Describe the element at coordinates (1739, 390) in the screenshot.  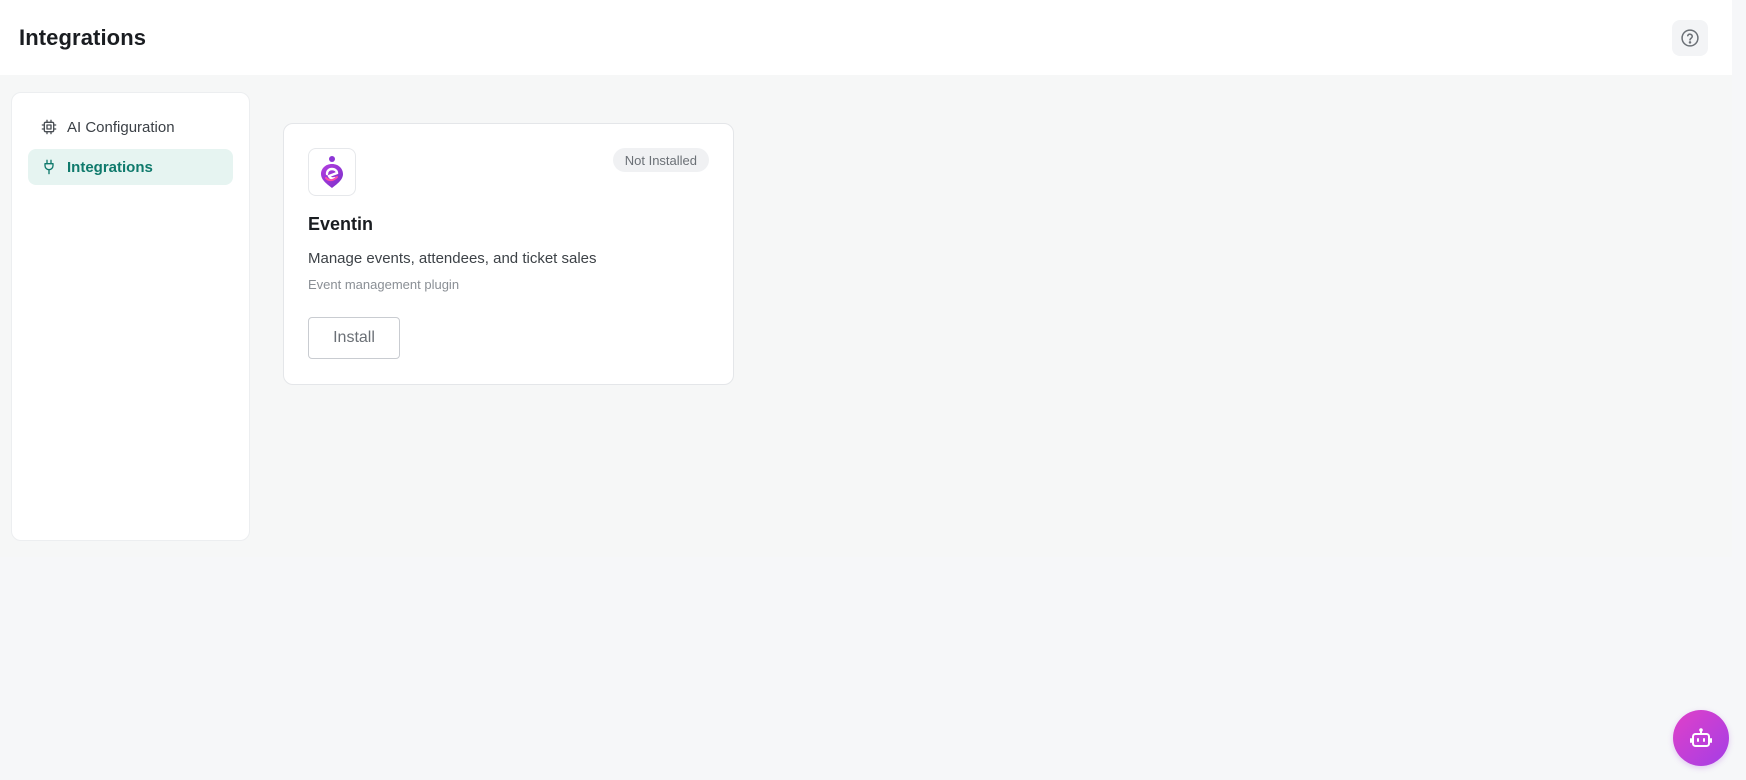
I see `scrollbar` at that location.